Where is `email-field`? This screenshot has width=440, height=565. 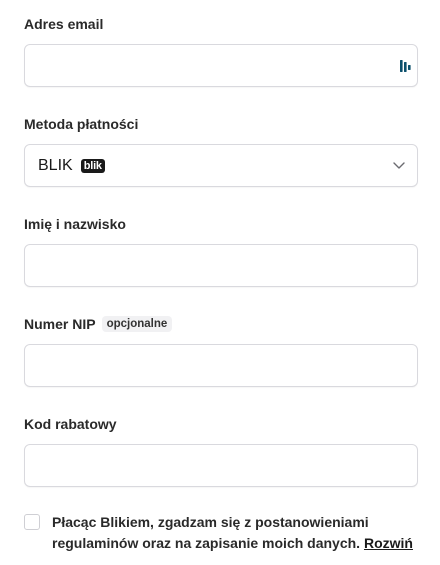
email-field is located at coordinates (221, 65).